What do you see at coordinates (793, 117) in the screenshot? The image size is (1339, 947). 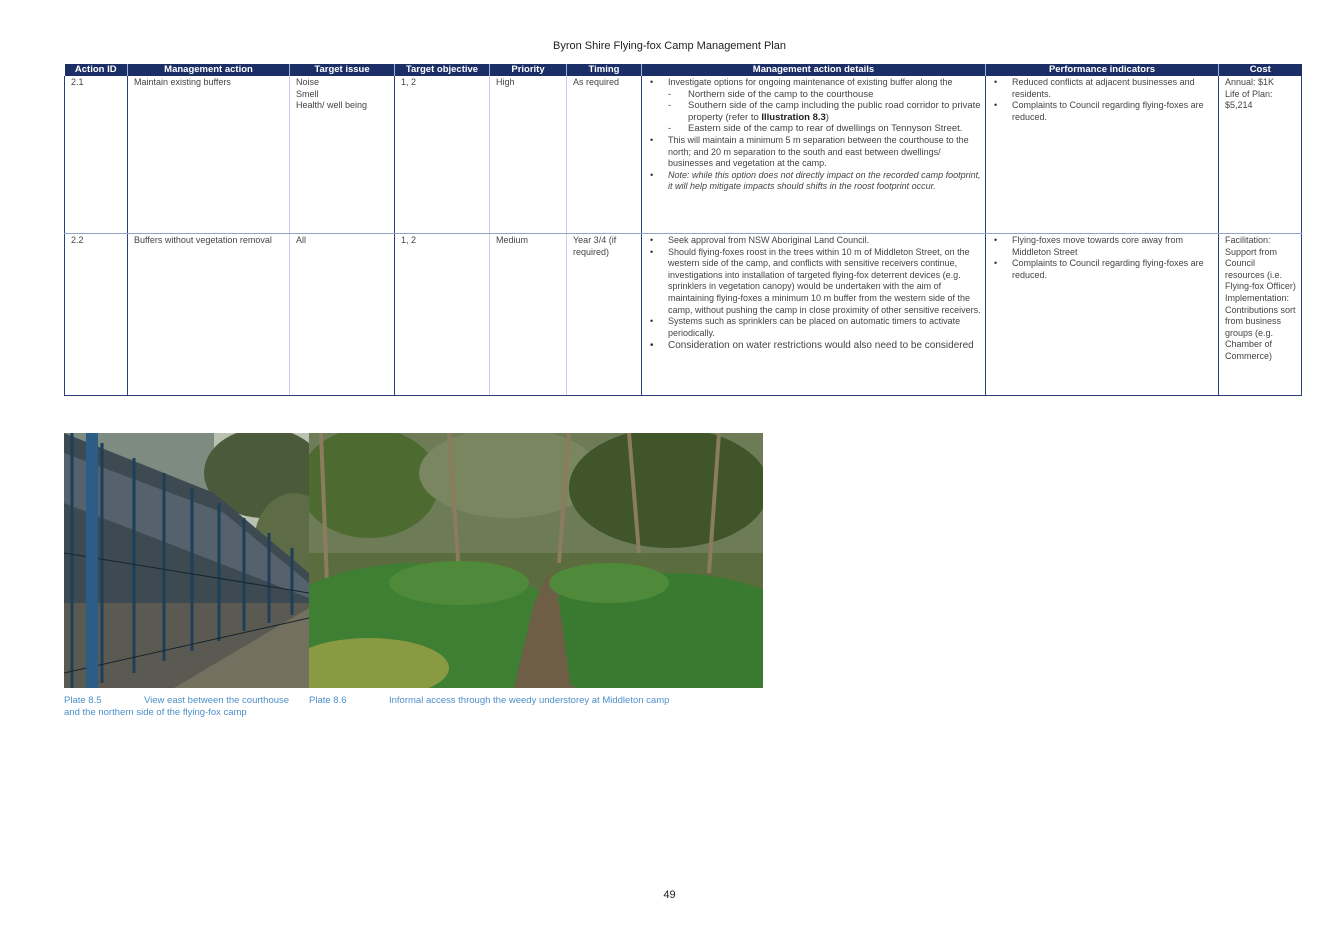 I see `illustration-reference: Illustration 8.3` at bounding box center [793, 117].